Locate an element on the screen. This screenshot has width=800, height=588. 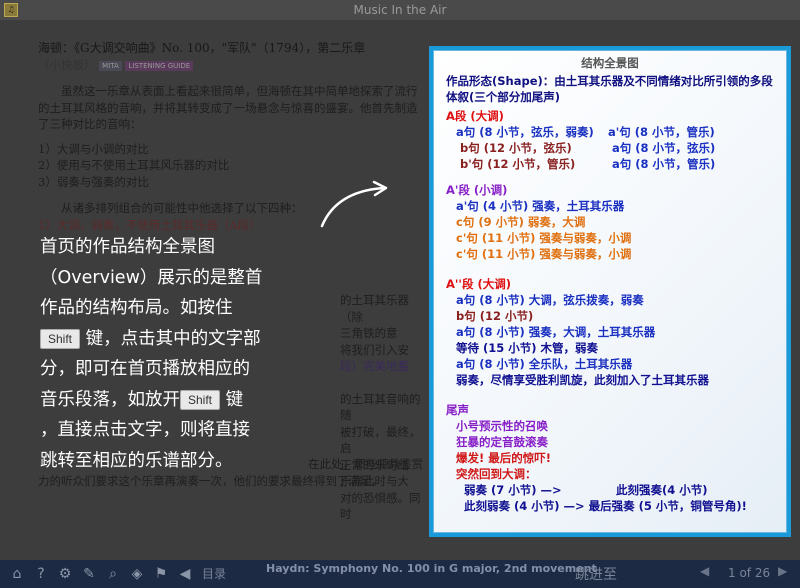
help-icon: ? is located at coordinates (41, 574).